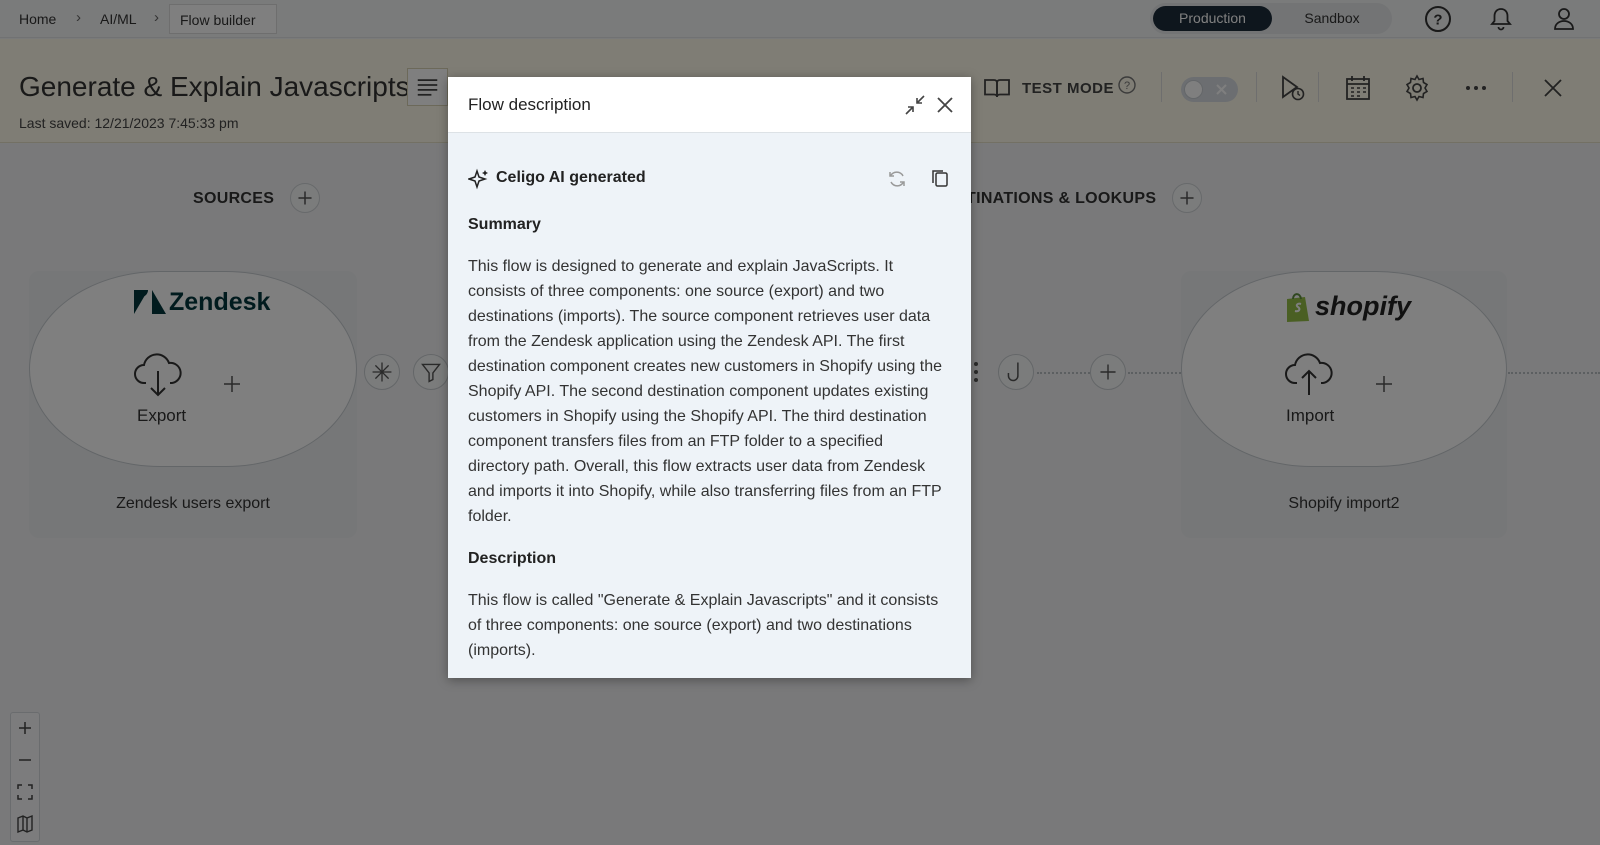 This screenshot has height=845, width=1600. What do you see at coordinates (945, 105) in the screenshot?
I see `close-icon` at bounding box center [945, 105].